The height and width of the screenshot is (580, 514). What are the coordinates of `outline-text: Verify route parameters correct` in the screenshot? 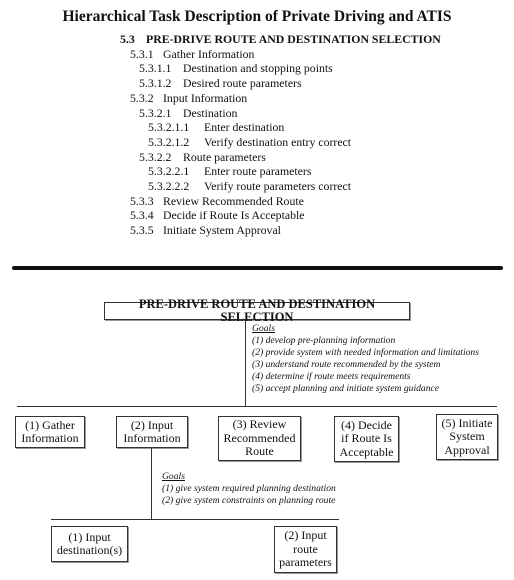 It's located at (278, 186).